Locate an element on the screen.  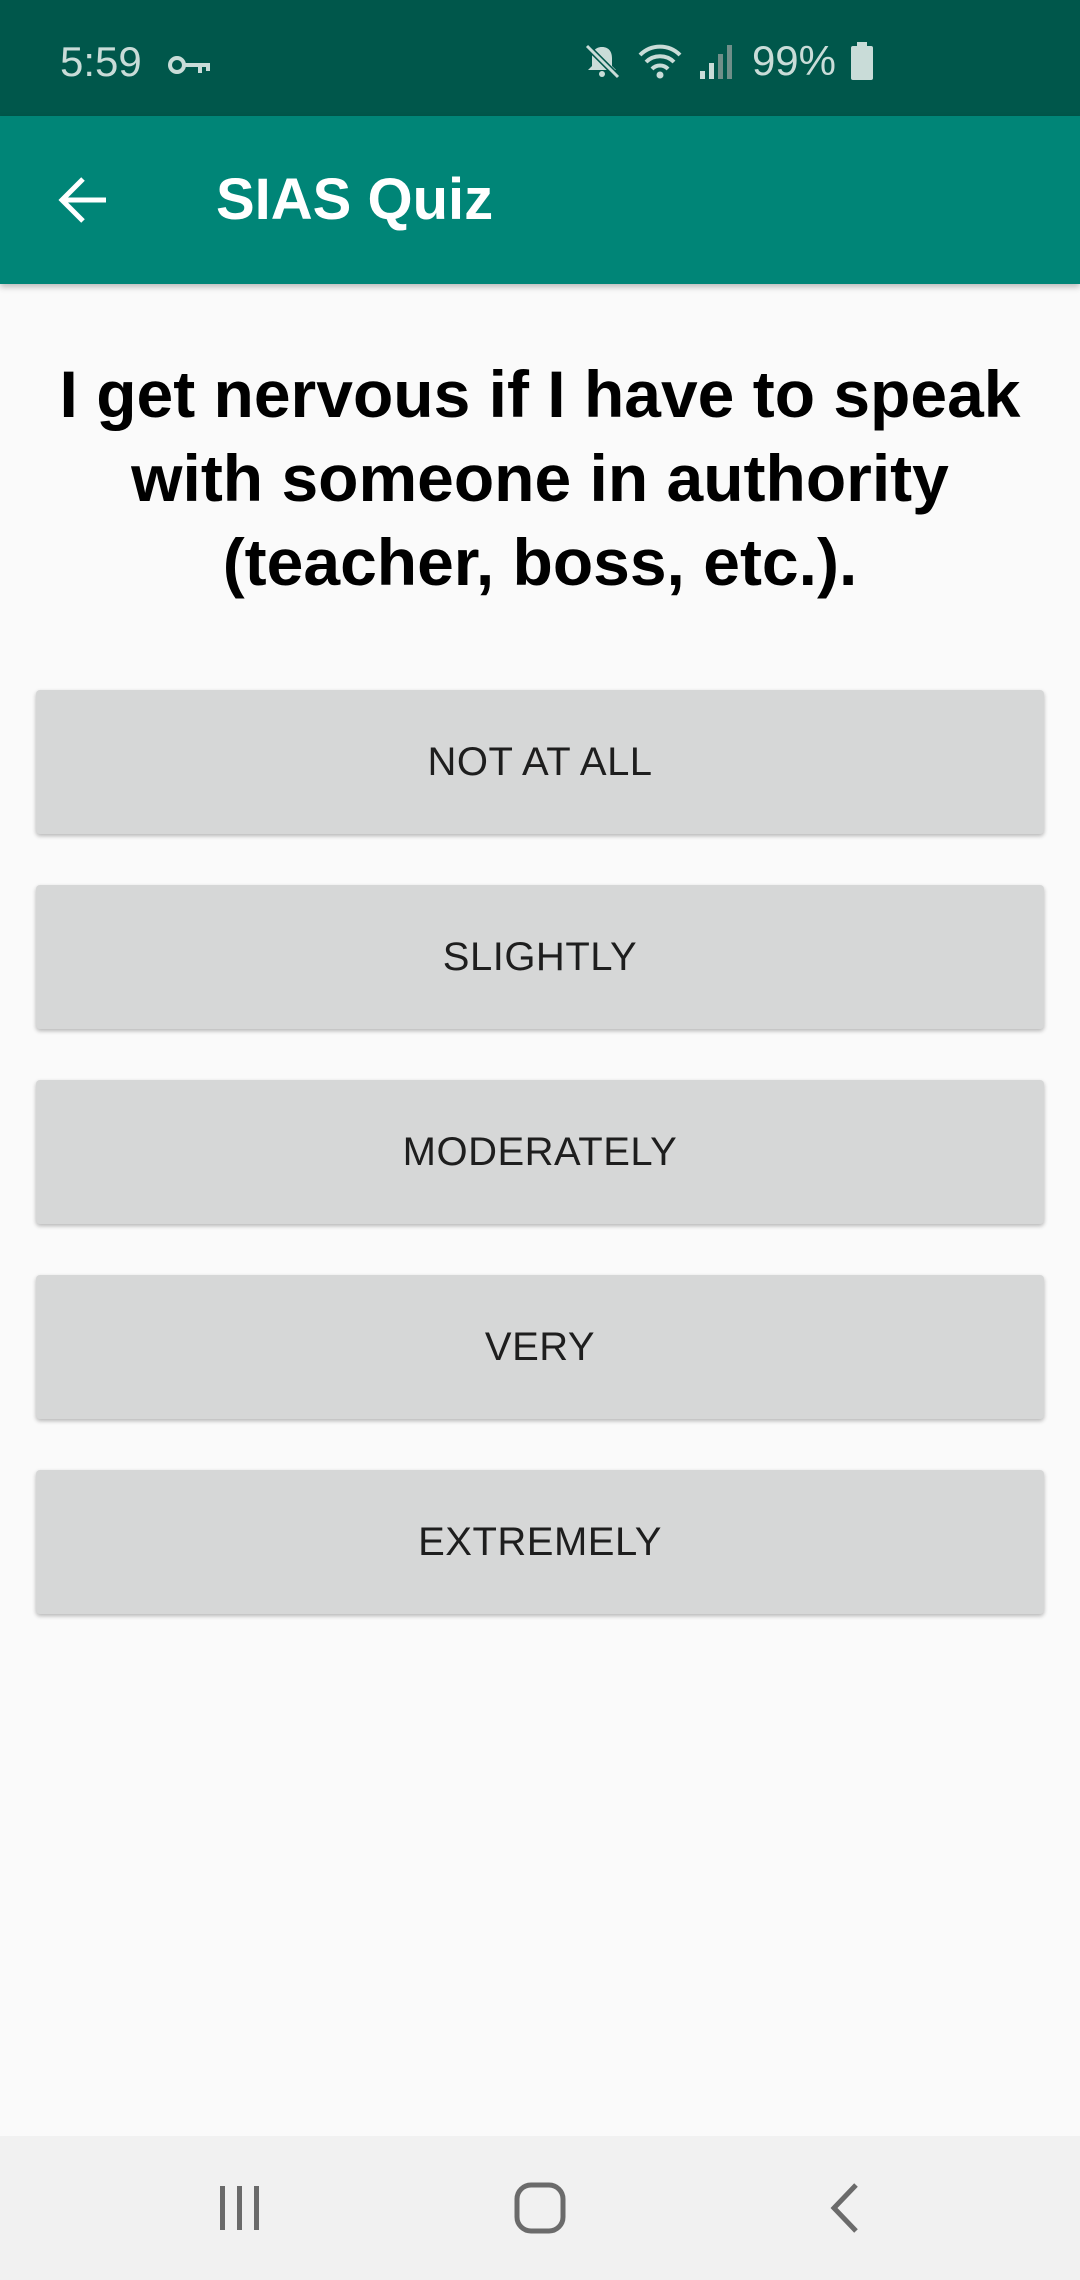
home-button is located at coordinates (540, 2208).